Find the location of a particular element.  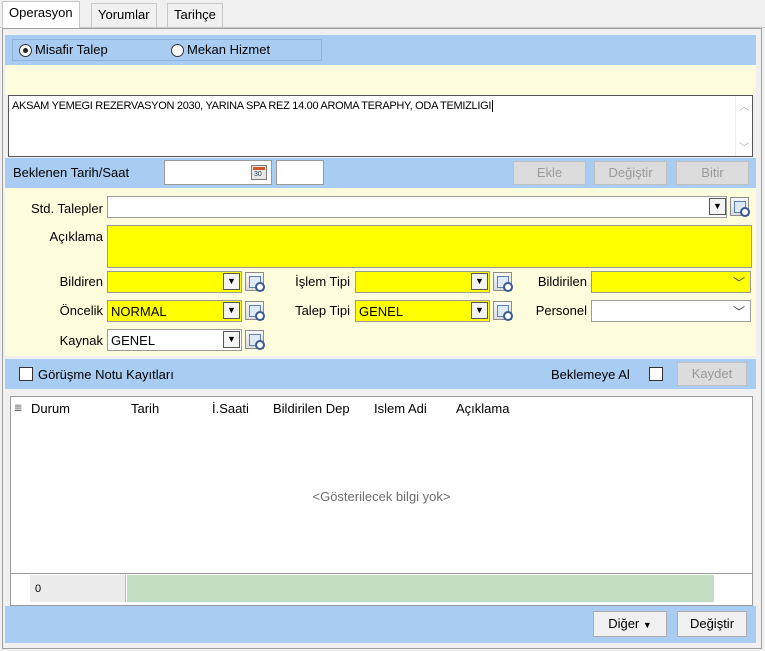

radio-misafir-talep is located at coordinates (25, 50).